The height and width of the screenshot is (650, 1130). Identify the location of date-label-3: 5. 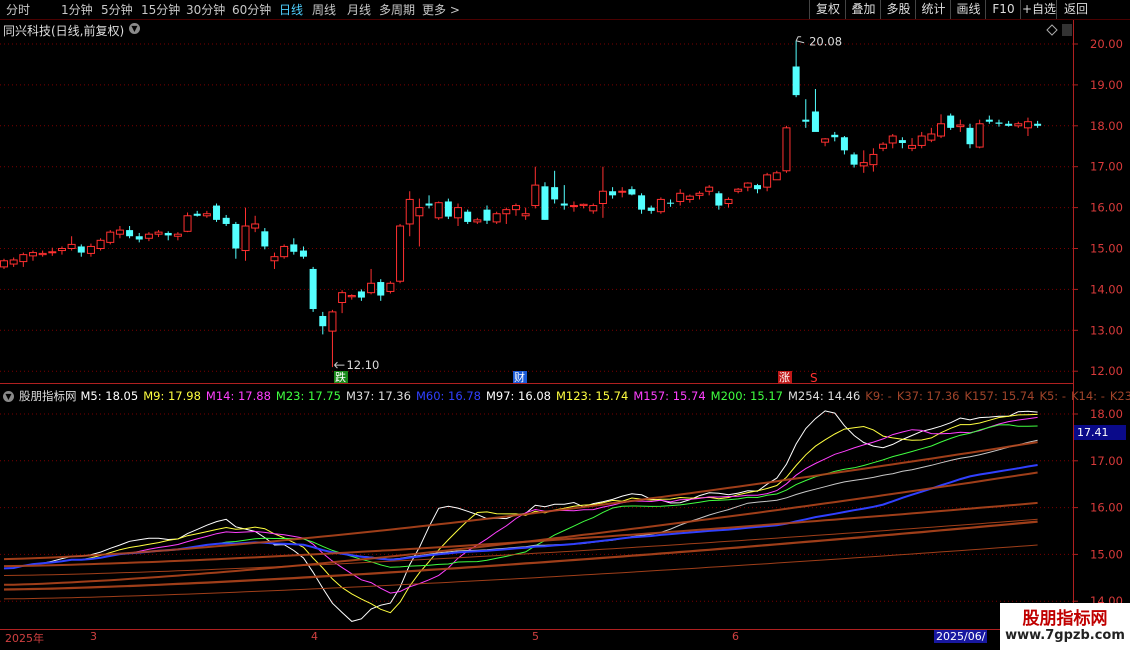
(535, 636).